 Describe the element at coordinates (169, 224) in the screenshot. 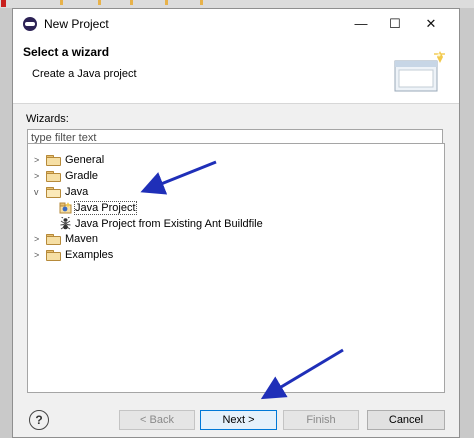

I see `tree-item-label: Java Project from Existing Ant Buildfile` at that location.